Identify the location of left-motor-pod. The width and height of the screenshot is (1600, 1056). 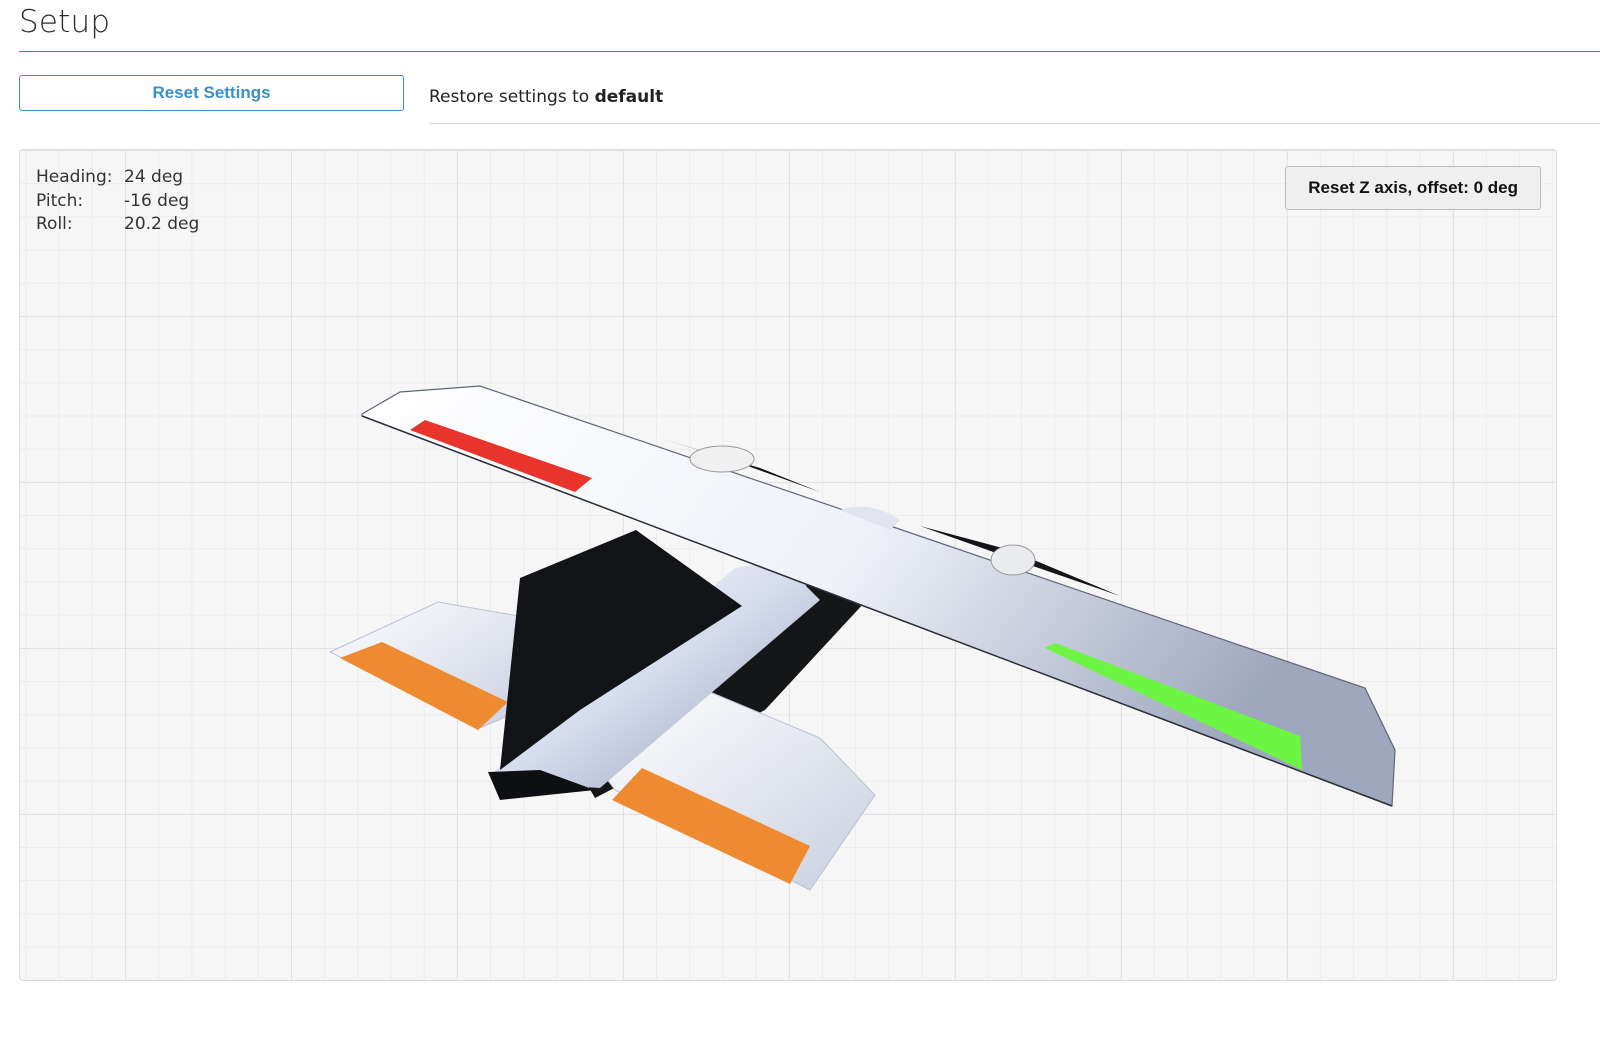
(722, 459).